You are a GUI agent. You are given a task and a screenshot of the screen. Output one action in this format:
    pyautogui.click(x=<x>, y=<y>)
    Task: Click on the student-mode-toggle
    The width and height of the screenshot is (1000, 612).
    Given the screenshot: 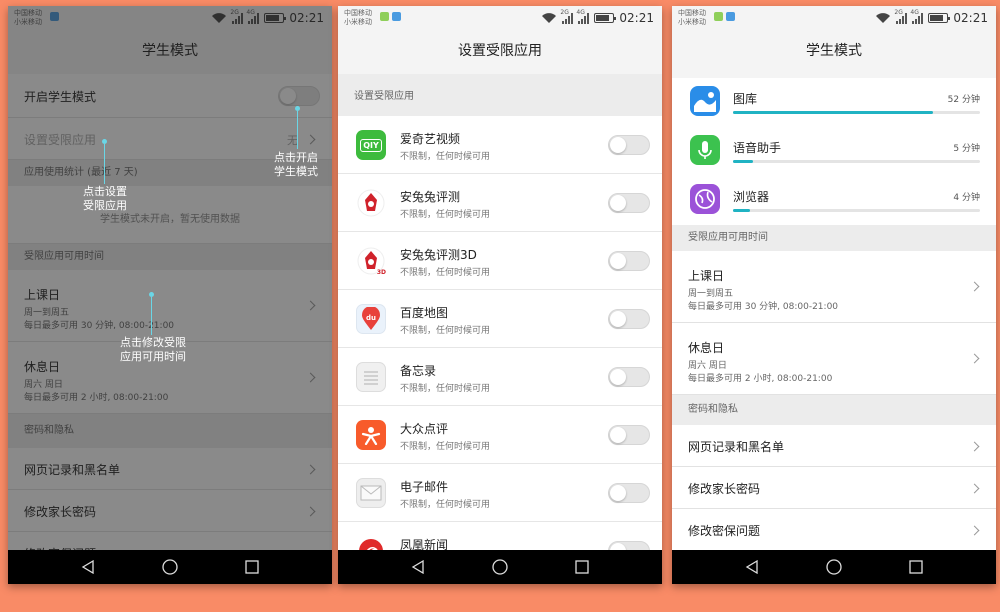 What is the action you would take?
    pyautogui.click(x=299, y=96)
    